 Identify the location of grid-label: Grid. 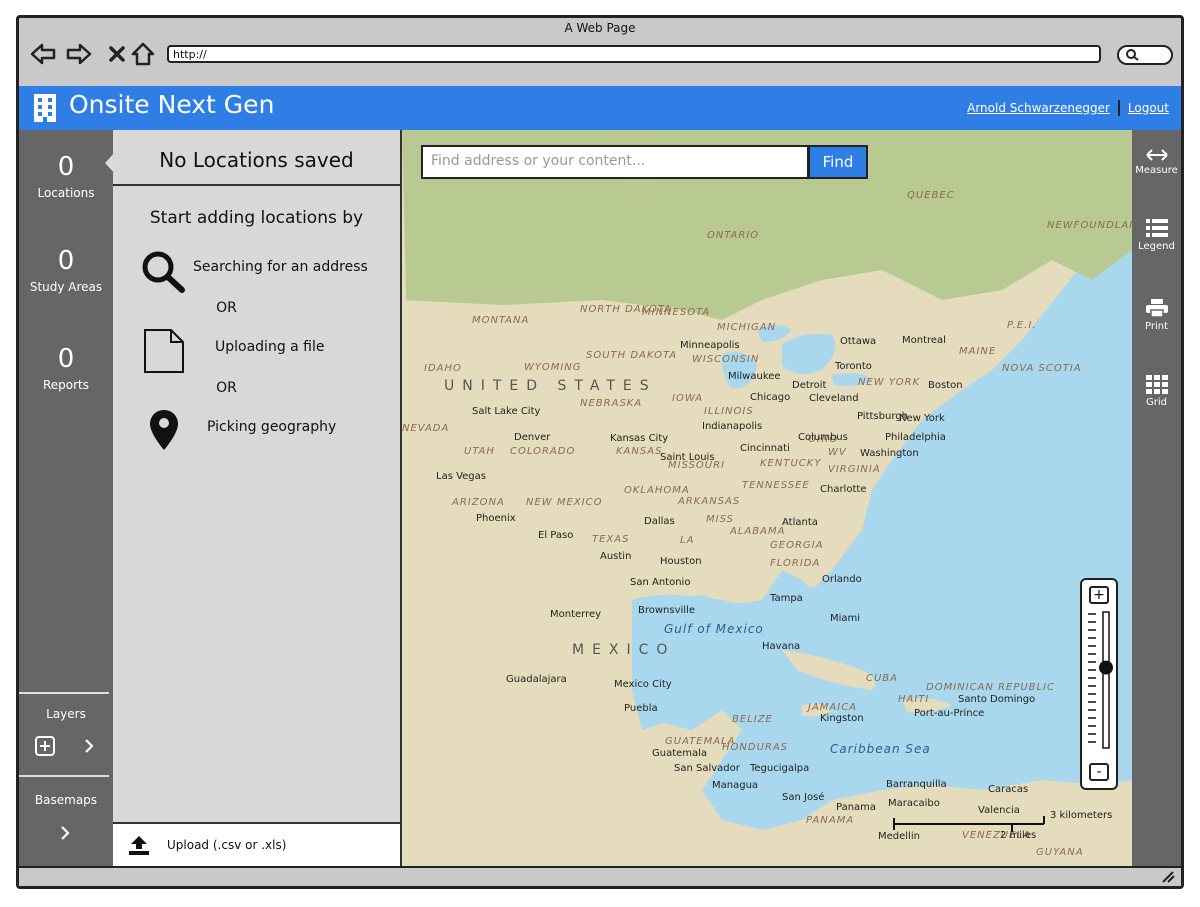
(1156, 402).